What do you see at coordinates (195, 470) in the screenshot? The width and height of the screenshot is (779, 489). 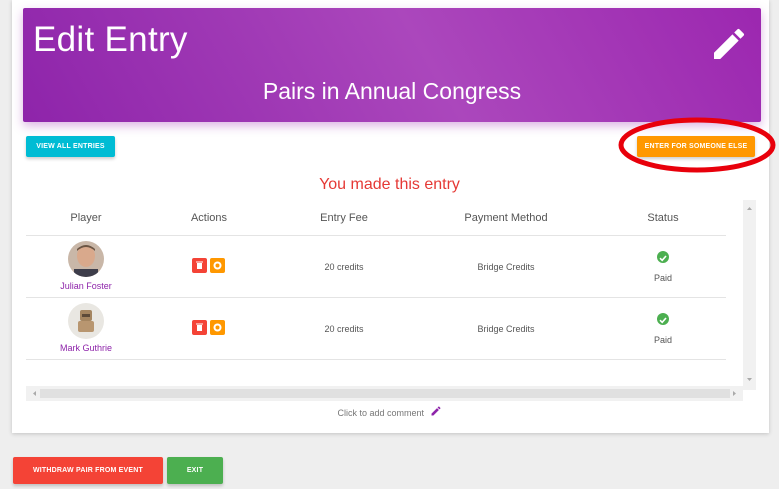 I see `exit-button: EXIT` at bounding box center [195, 470].